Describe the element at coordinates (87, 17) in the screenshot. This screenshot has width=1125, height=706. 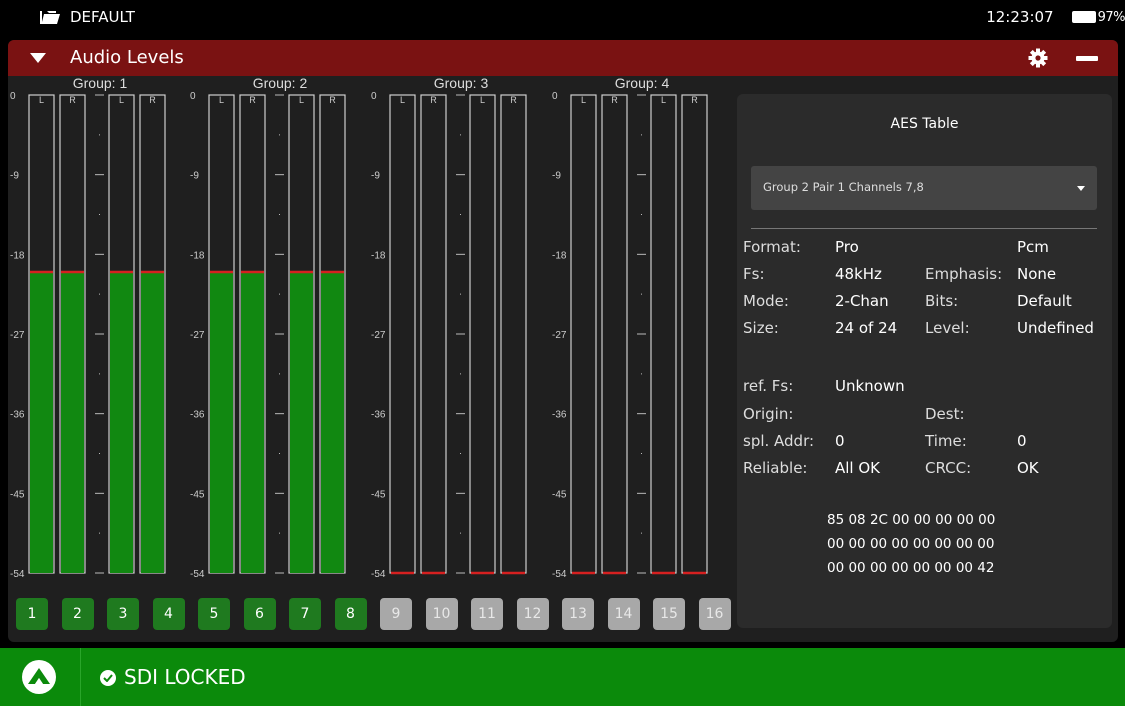
I see `profile-indicator: DEFAULT` at that location.